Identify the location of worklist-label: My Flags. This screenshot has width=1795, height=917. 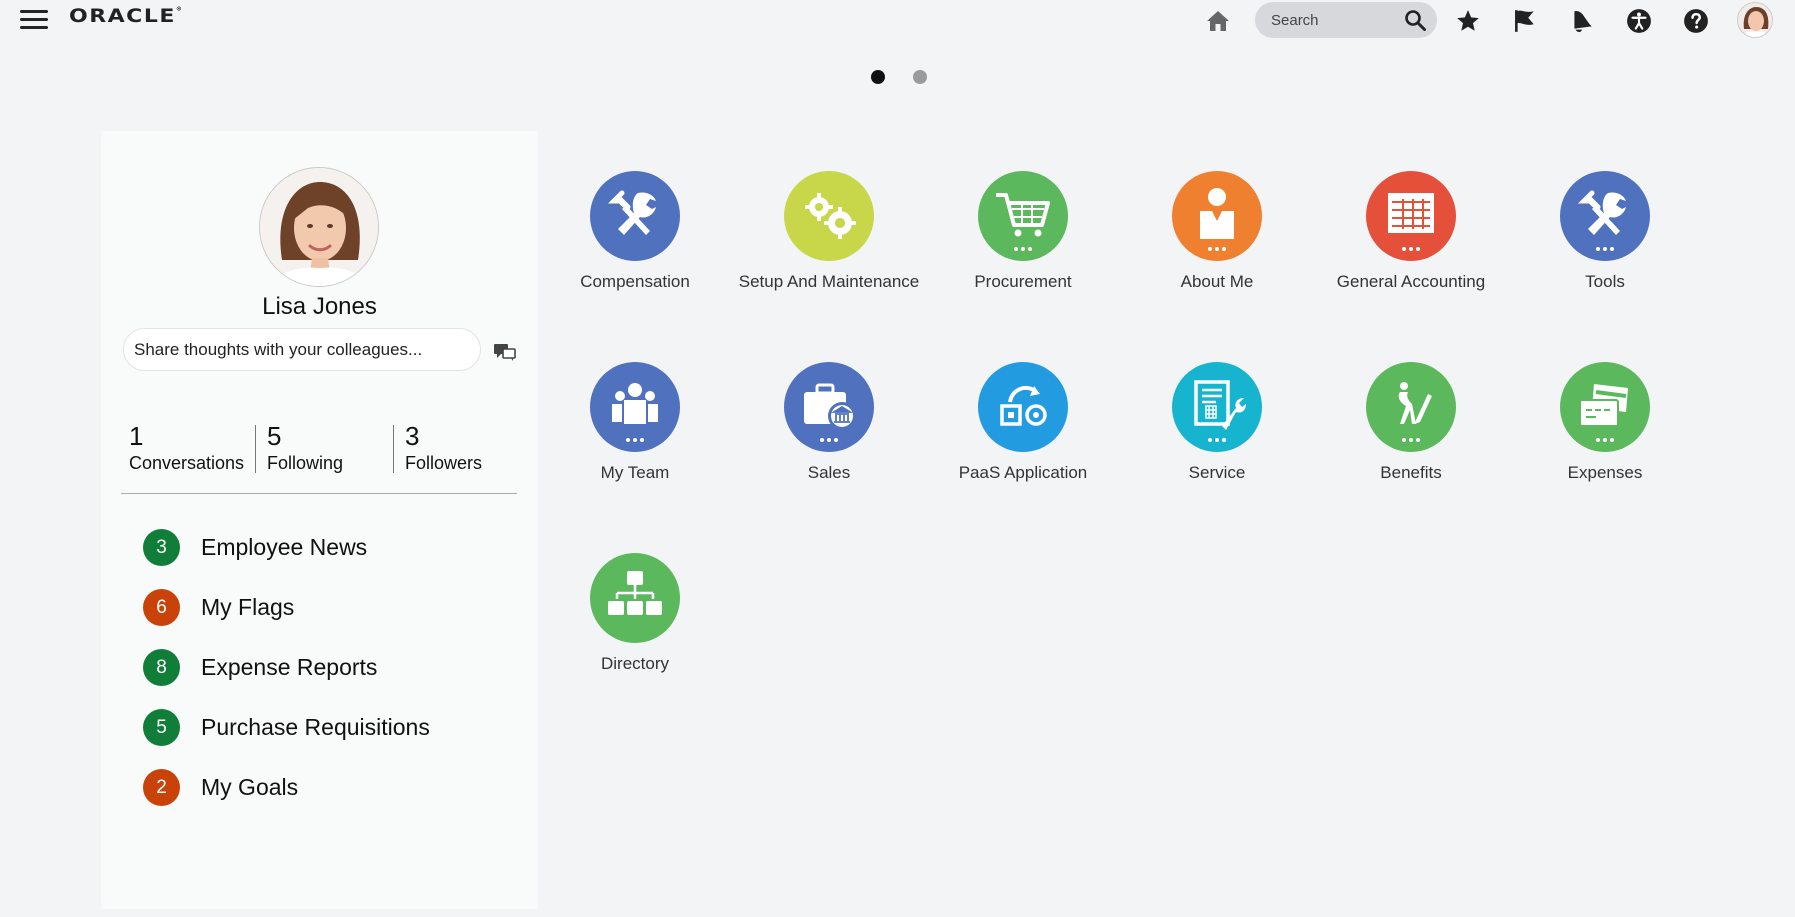
(248, 607).